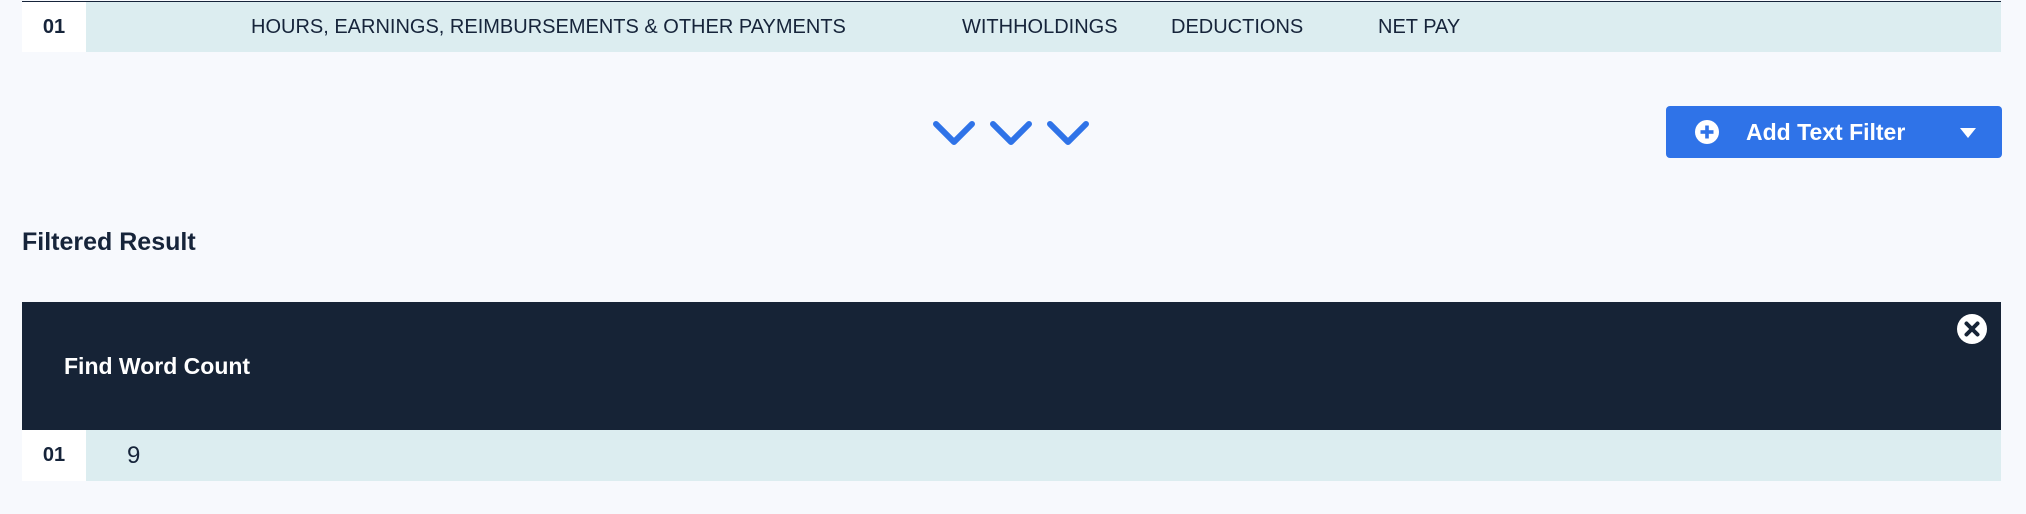 The height and width of the screenshot is (514, 2026). I want to click on word-count-value: 9, so click(134, 455).